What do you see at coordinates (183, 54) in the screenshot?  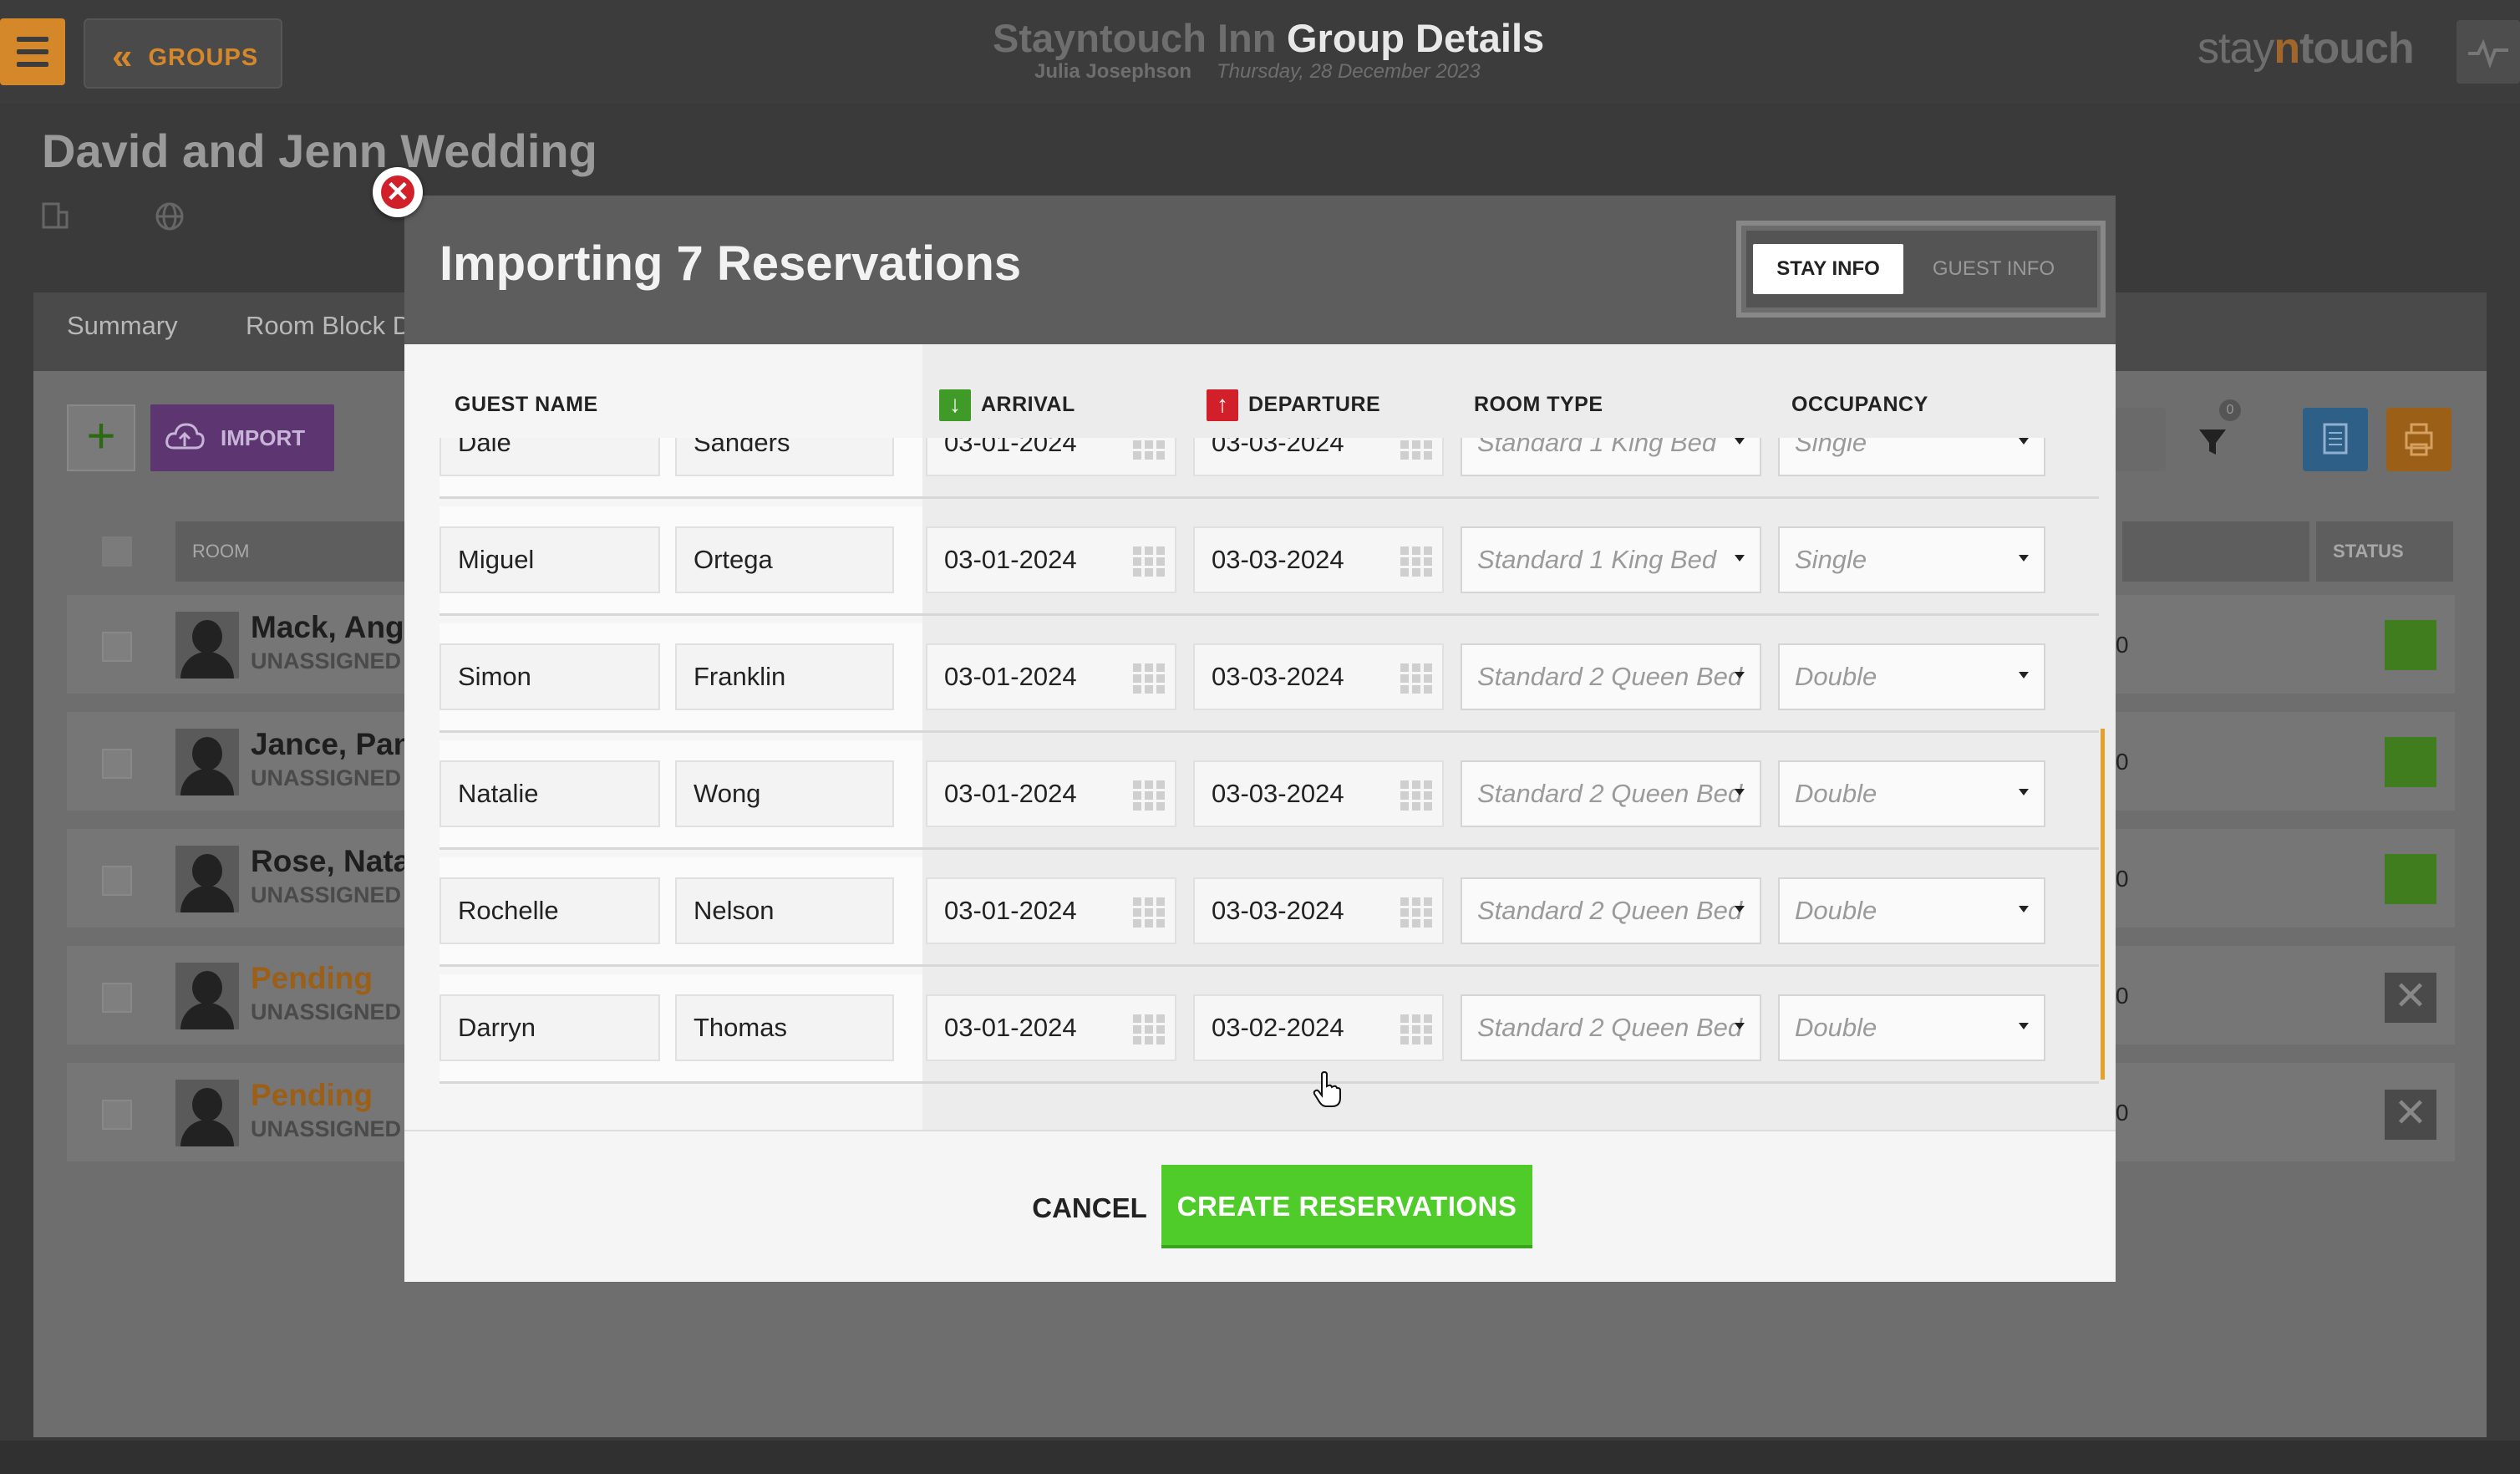 I see `back-to-groups-button: « GROUPS` at bounding box center [183, 54].